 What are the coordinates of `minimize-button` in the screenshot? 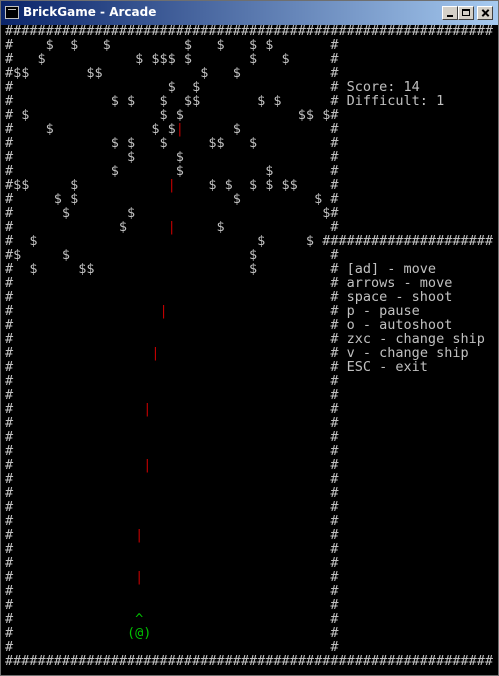 It's located at (450, 13).